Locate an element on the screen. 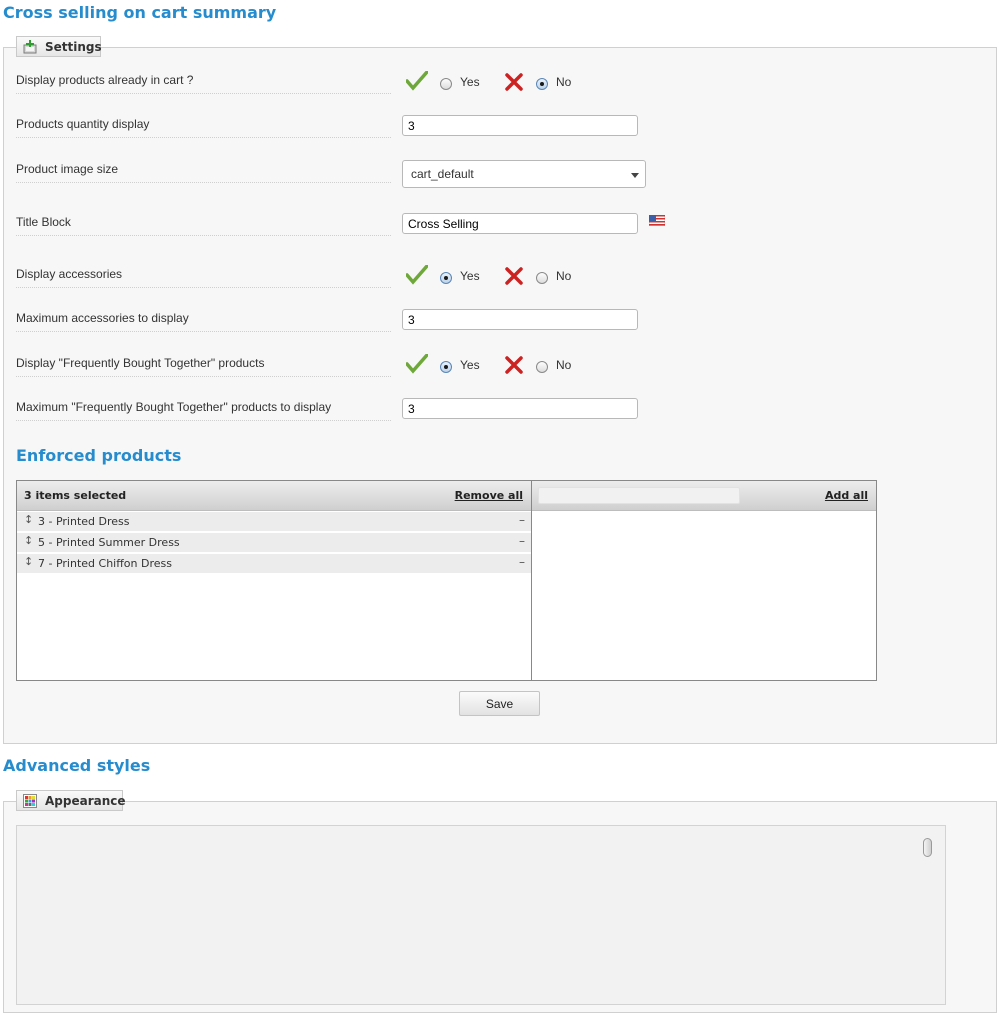  palette-icon is located at coordinates (30, 800).